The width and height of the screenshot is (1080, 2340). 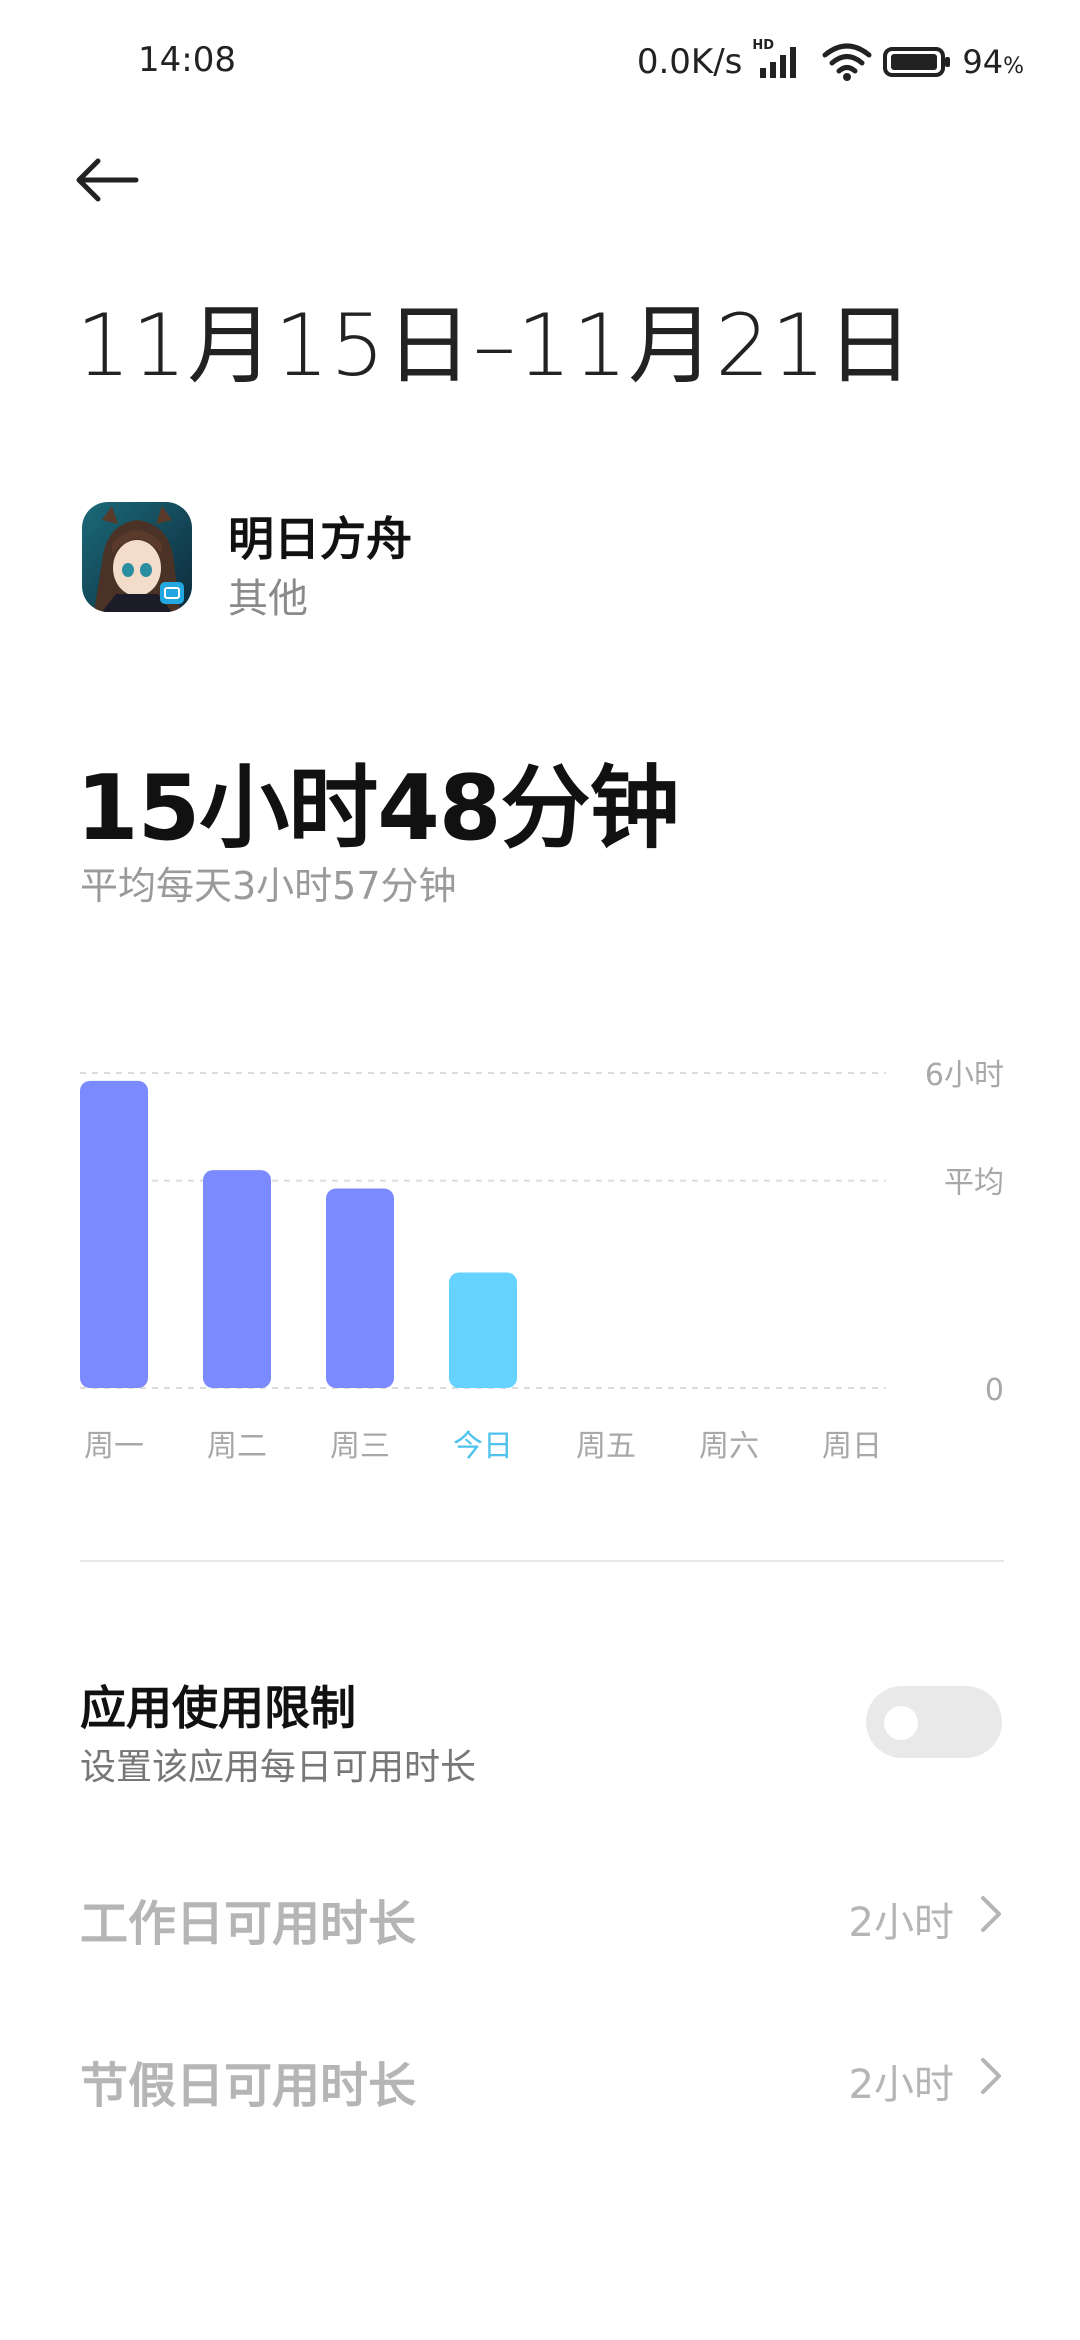 What do you see at coordinates (763, 45) in the screenshot?
I see `hd-label: HD` at bounding box center [763, 45].